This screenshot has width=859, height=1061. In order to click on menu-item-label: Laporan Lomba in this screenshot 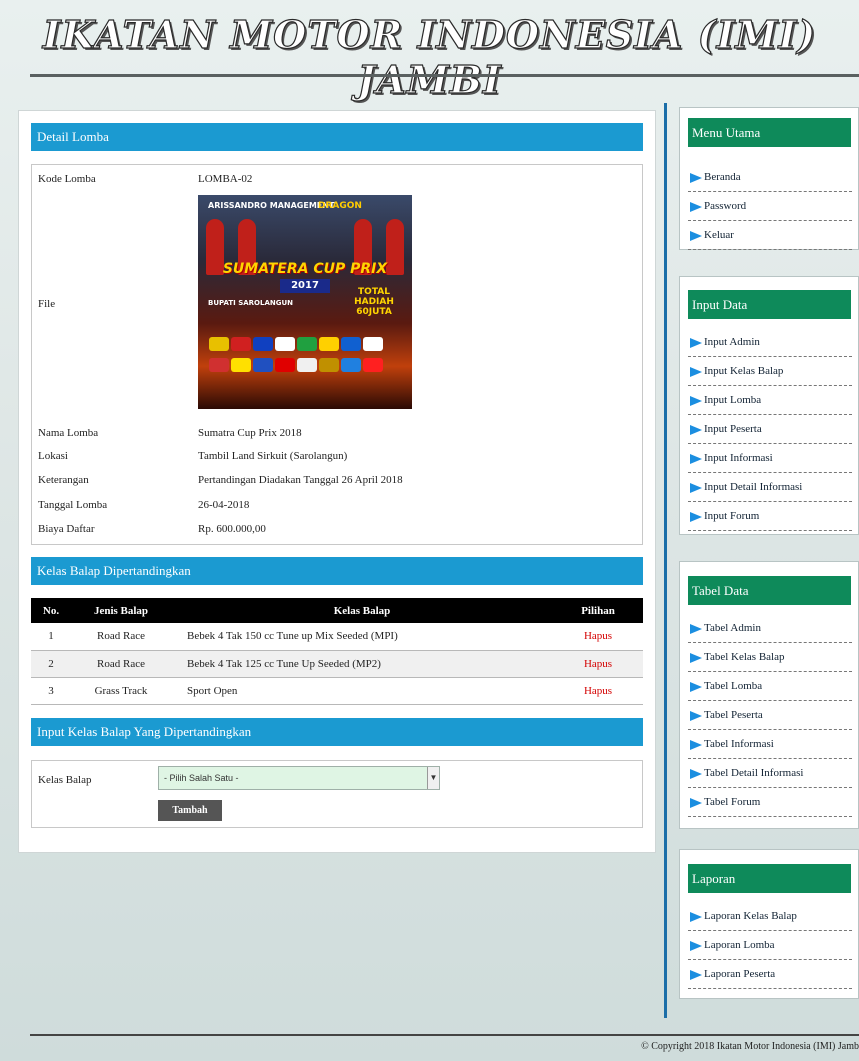, I will do `click(739, 945)`.